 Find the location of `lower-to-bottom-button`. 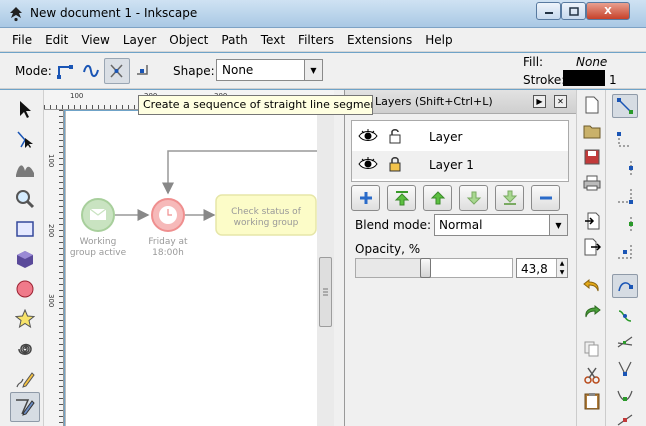

lower-to-bottom-button is located at coordinates (509, 198).